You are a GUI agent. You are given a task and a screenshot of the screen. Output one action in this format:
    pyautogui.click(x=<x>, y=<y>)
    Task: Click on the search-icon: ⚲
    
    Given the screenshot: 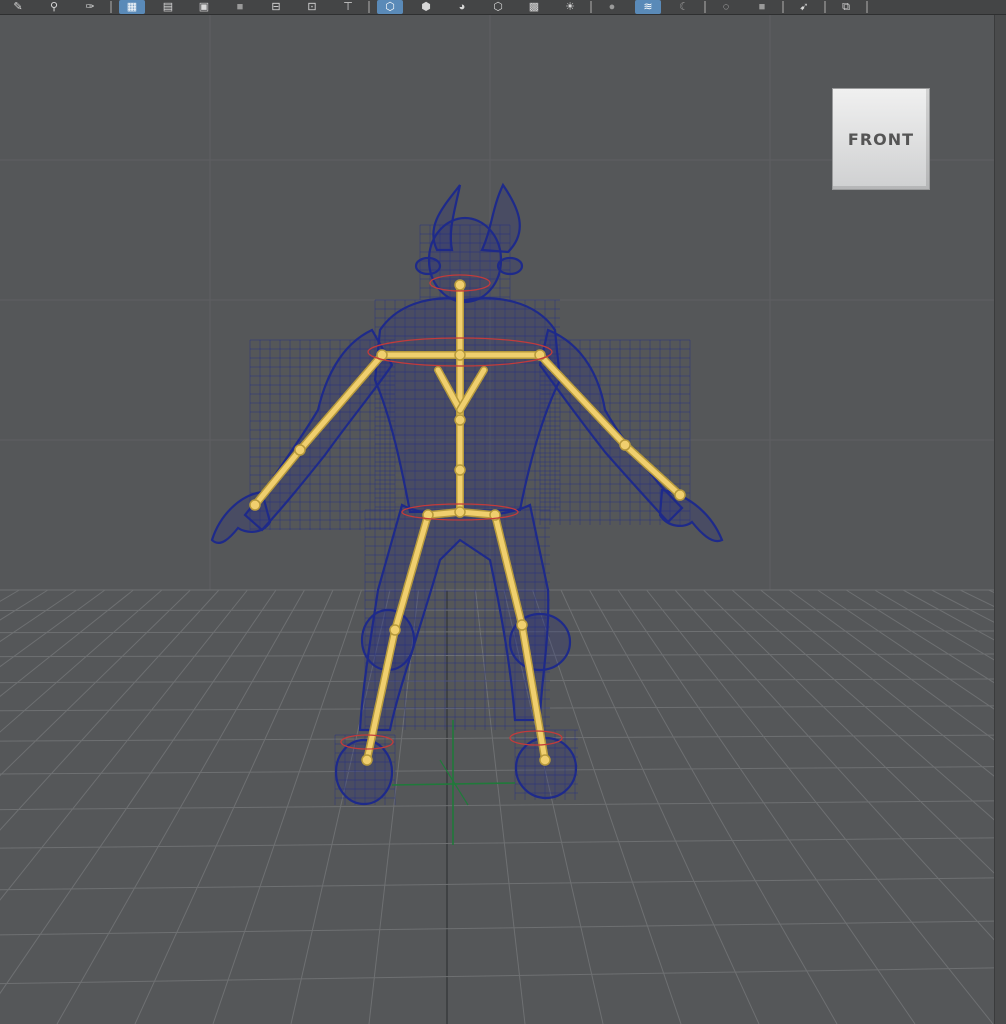 What is the action you would take?
    pyautogui.click(x=54, y=7)
    